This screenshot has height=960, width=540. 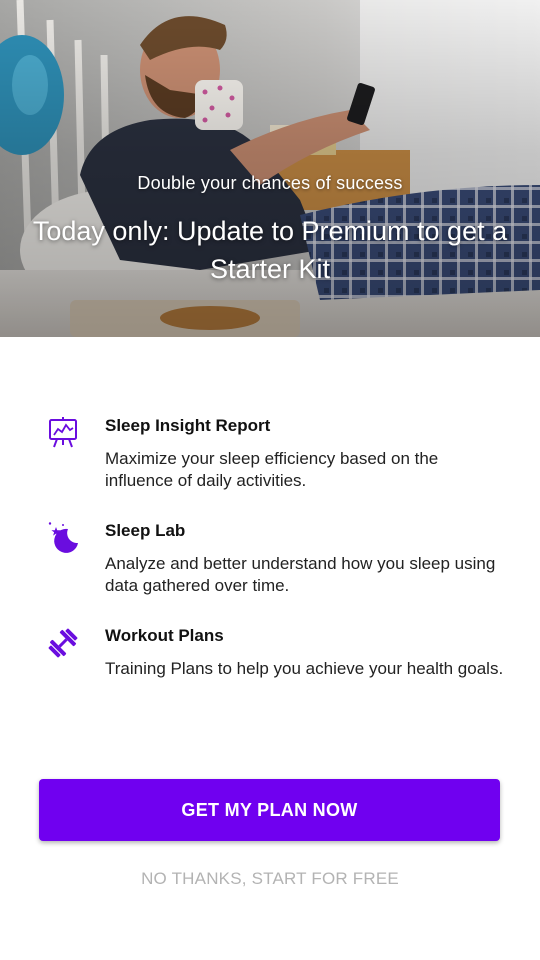 What do you see at coordinates (270, 183) in the screenshot?
I see `hero-subtitle: Double your chances of success` at bounding box center [270, 183].